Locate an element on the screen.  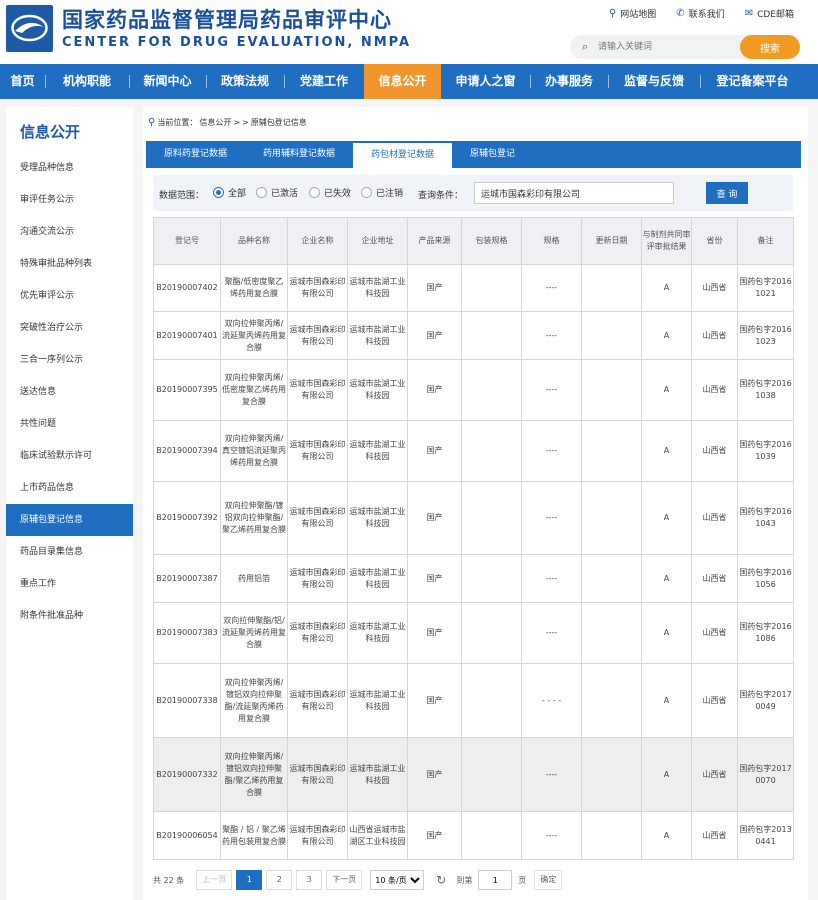
cell-reg-no: B20190007395 is located at coordinates (187, 390).